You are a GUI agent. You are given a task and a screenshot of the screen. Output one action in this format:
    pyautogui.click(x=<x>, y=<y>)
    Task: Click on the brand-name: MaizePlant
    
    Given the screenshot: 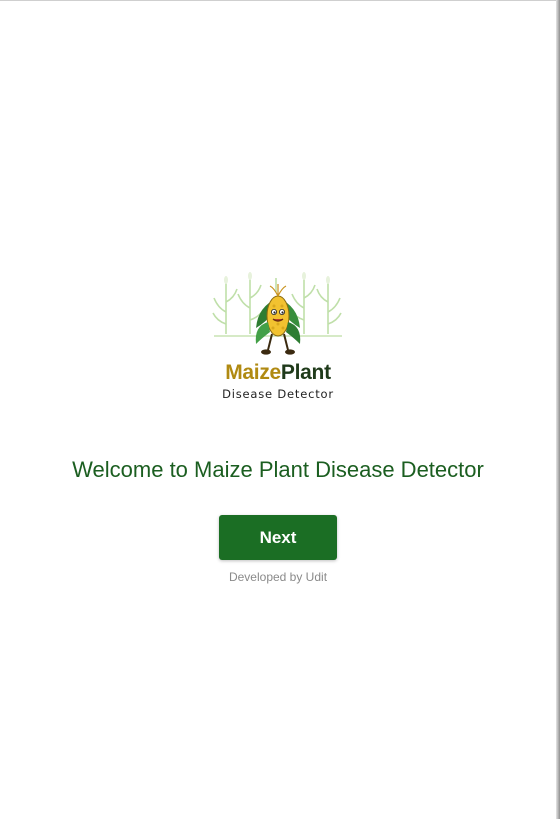 What is the action you would take?
    pyautogui.click(x=278, y=373)
    